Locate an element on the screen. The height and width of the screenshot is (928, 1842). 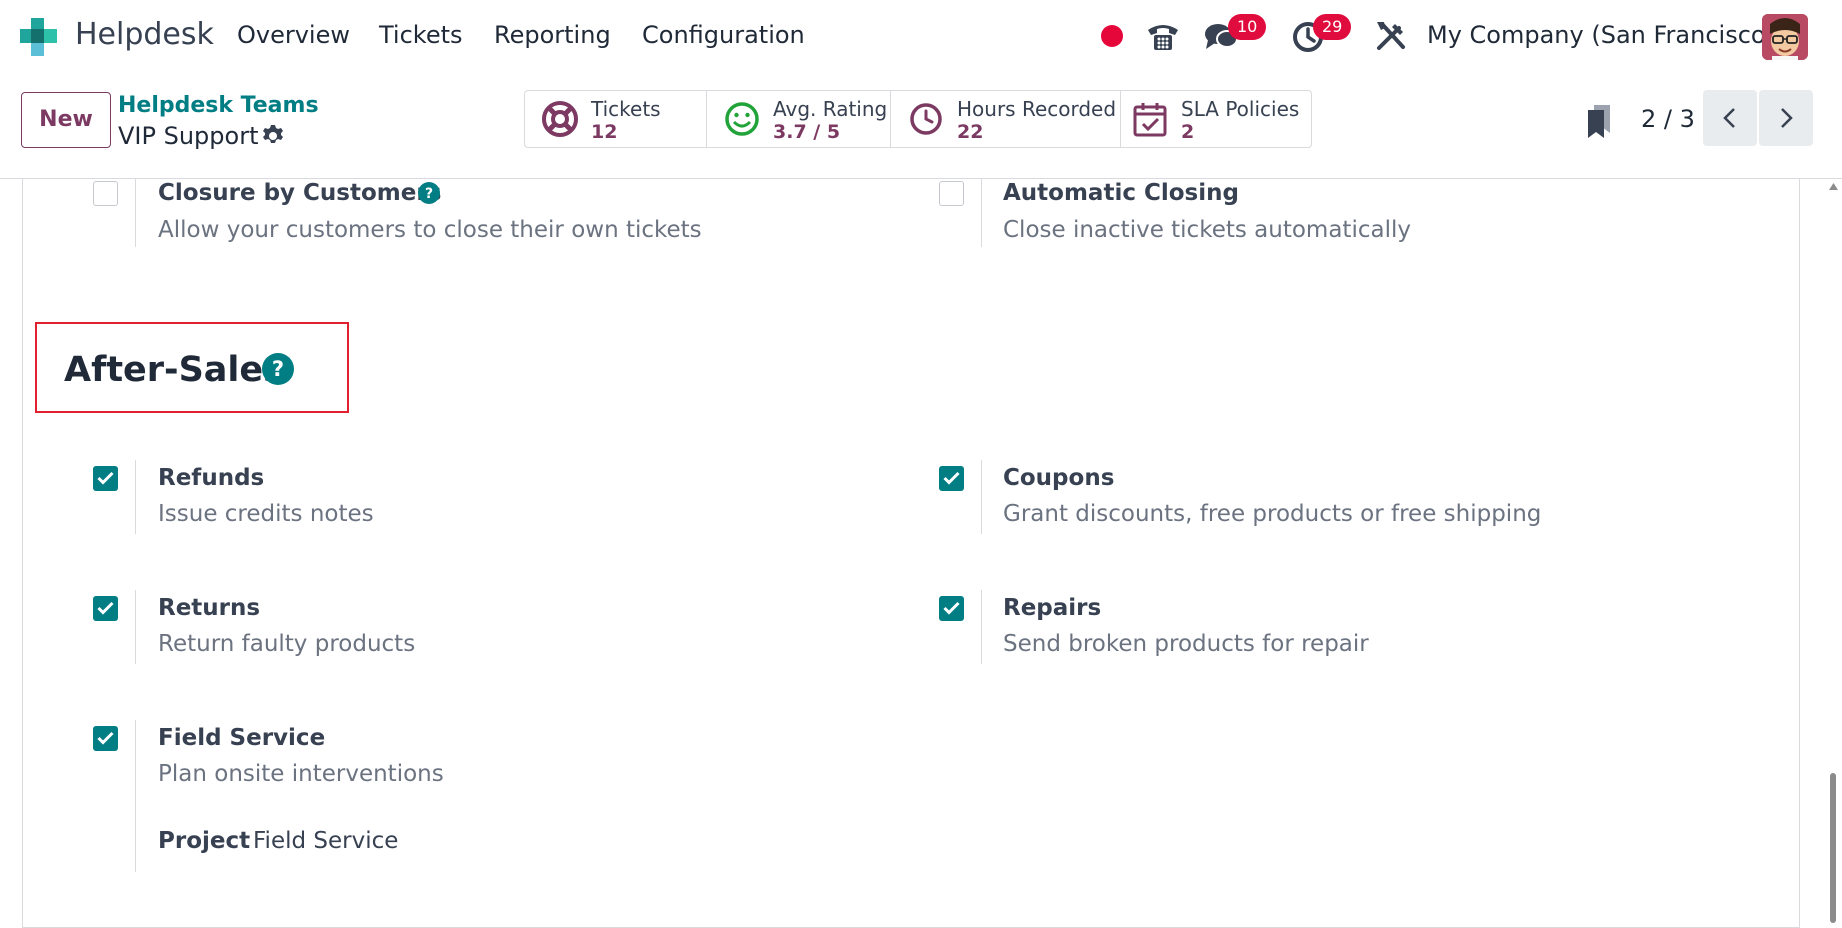
company-switcher: My Company (San Francisco) is located at coordinates (1601, 35).